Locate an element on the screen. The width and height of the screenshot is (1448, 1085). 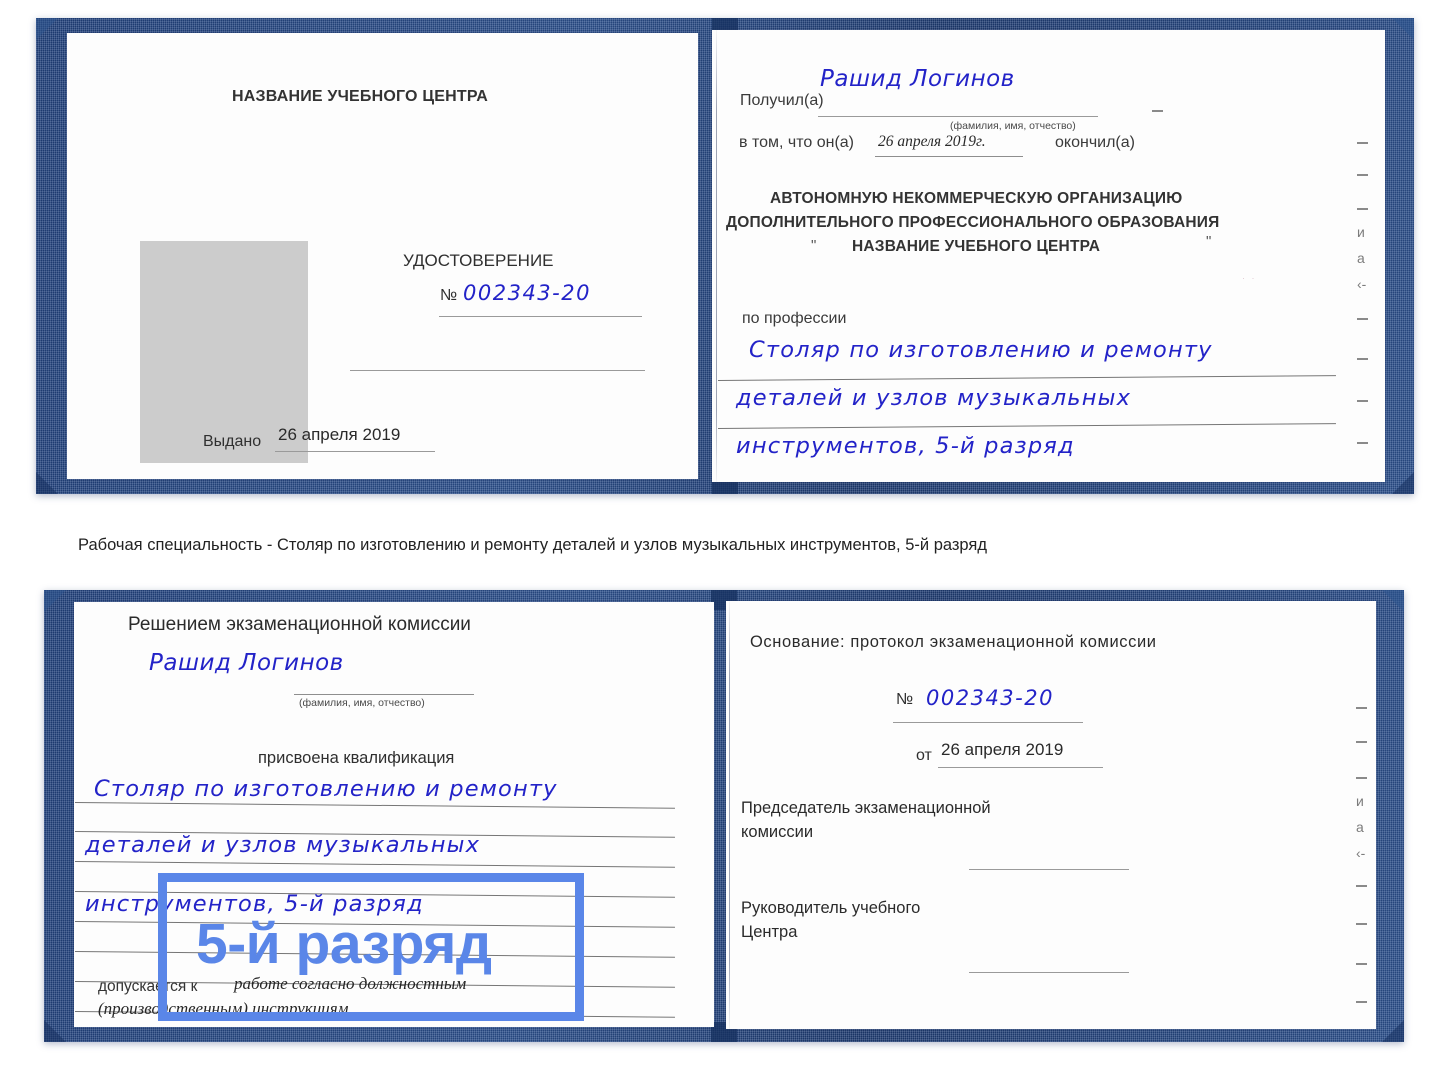
chairman-label-line-2: комиссии is located at coordinates (777, 832).